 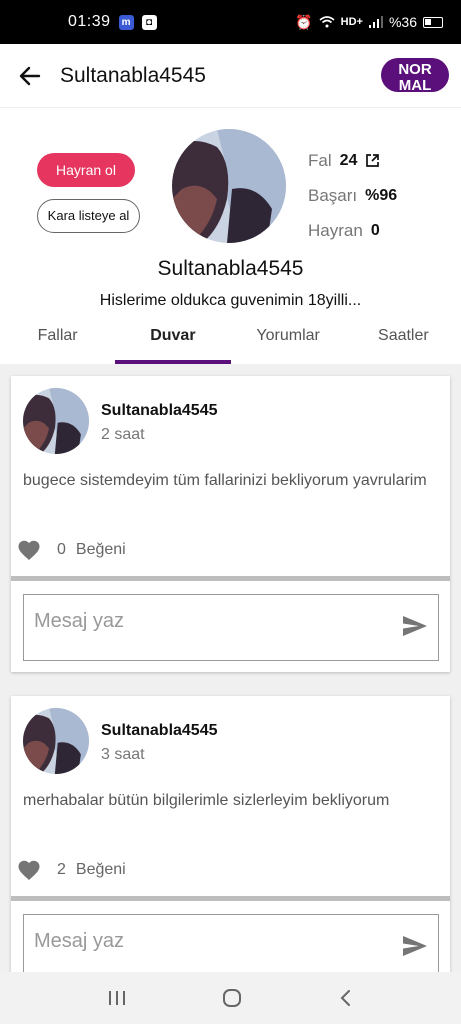 What do you see at coordinates (71, 870) in the screenshot?
I see `like-row: 2 Beğeni` at bounding box center [71, 870].